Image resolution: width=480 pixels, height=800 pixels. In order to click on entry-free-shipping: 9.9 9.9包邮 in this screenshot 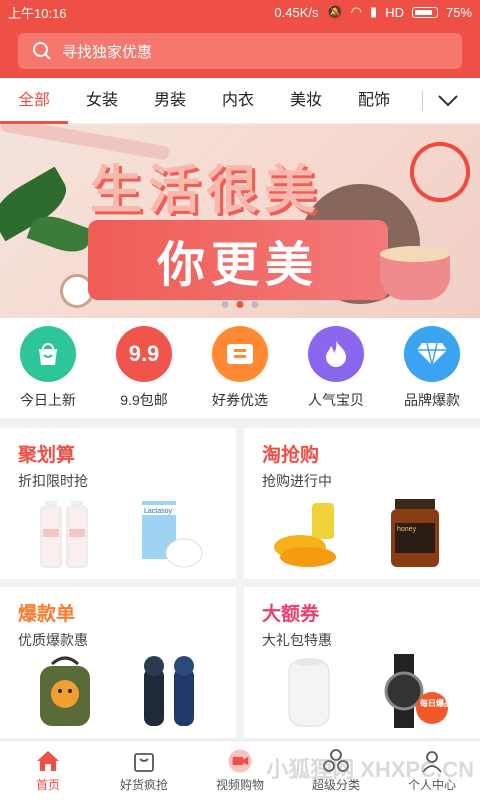, I will do `click(144, 368)`.